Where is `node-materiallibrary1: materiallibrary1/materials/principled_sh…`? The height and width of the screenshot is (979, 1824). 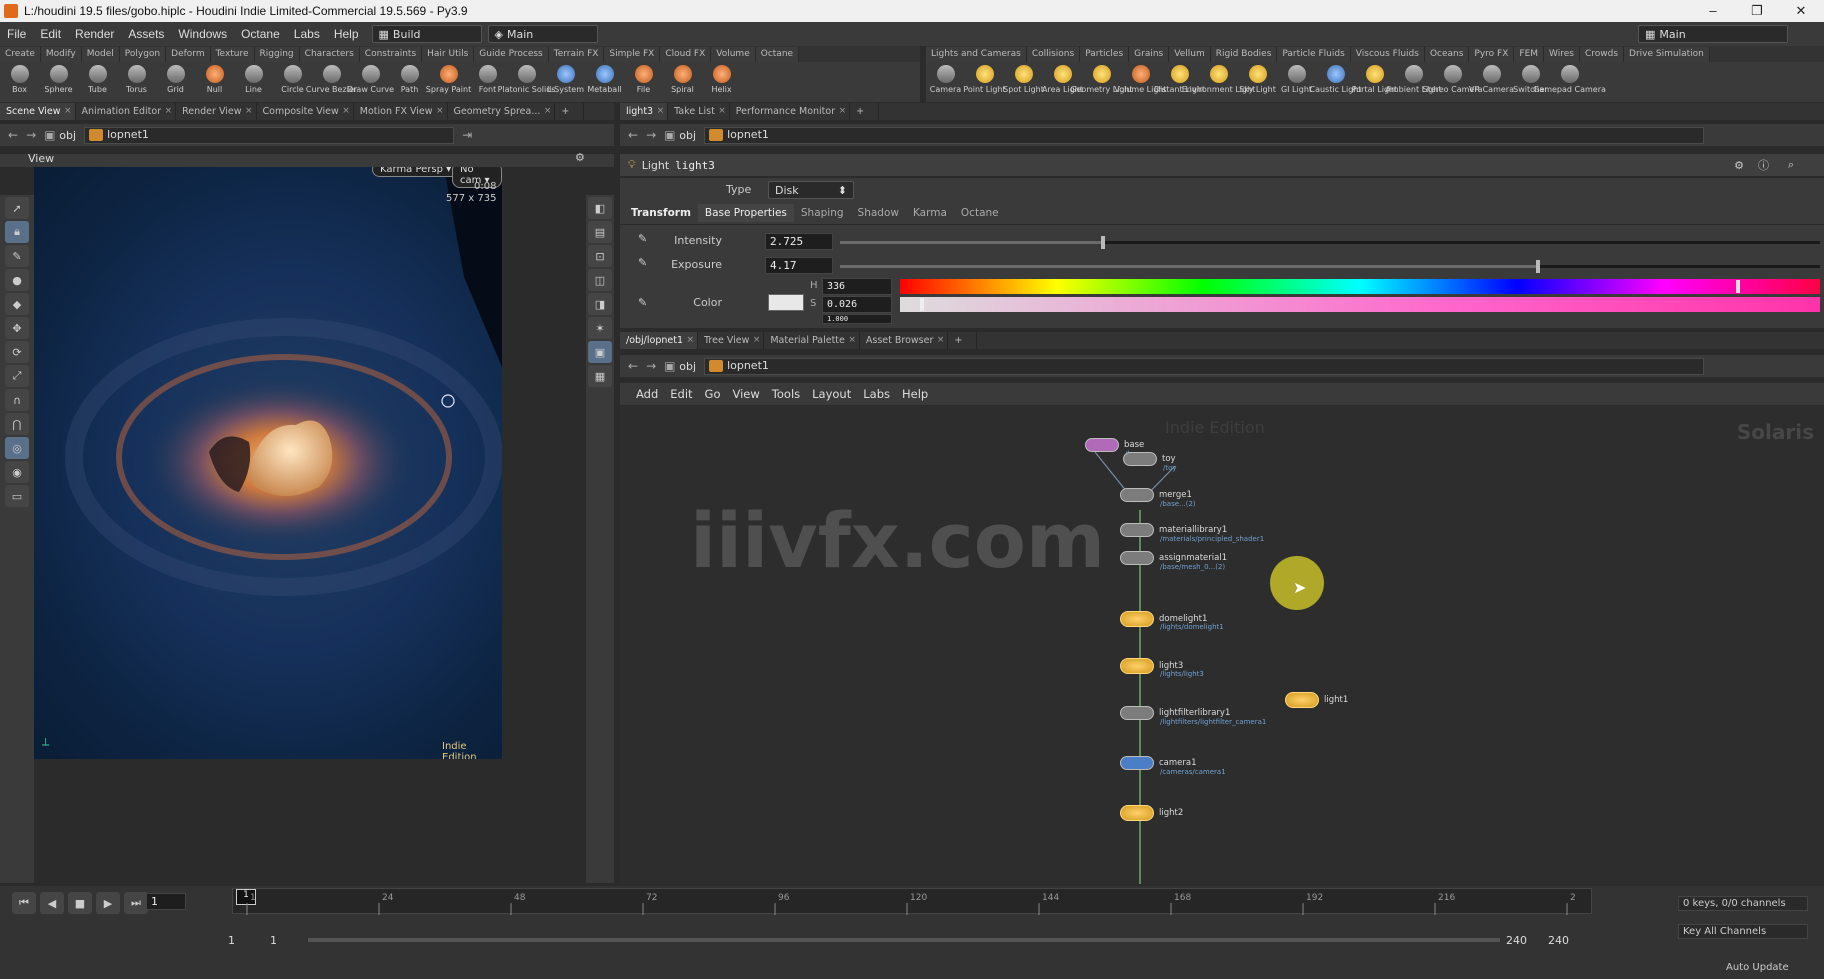
node-materiallibrary1: materiallibrary1/materials/principled_sh… is located at coordinates (1192, 533).